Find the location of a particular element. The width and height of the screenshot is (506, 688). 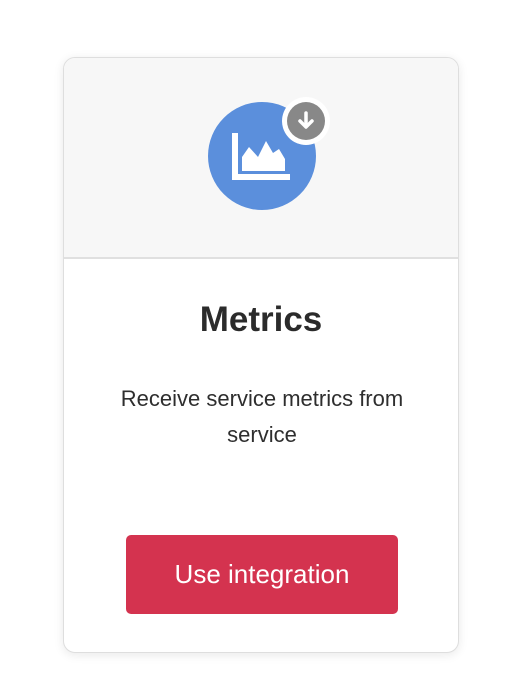

download-badge is located at coordinates (306, 121).